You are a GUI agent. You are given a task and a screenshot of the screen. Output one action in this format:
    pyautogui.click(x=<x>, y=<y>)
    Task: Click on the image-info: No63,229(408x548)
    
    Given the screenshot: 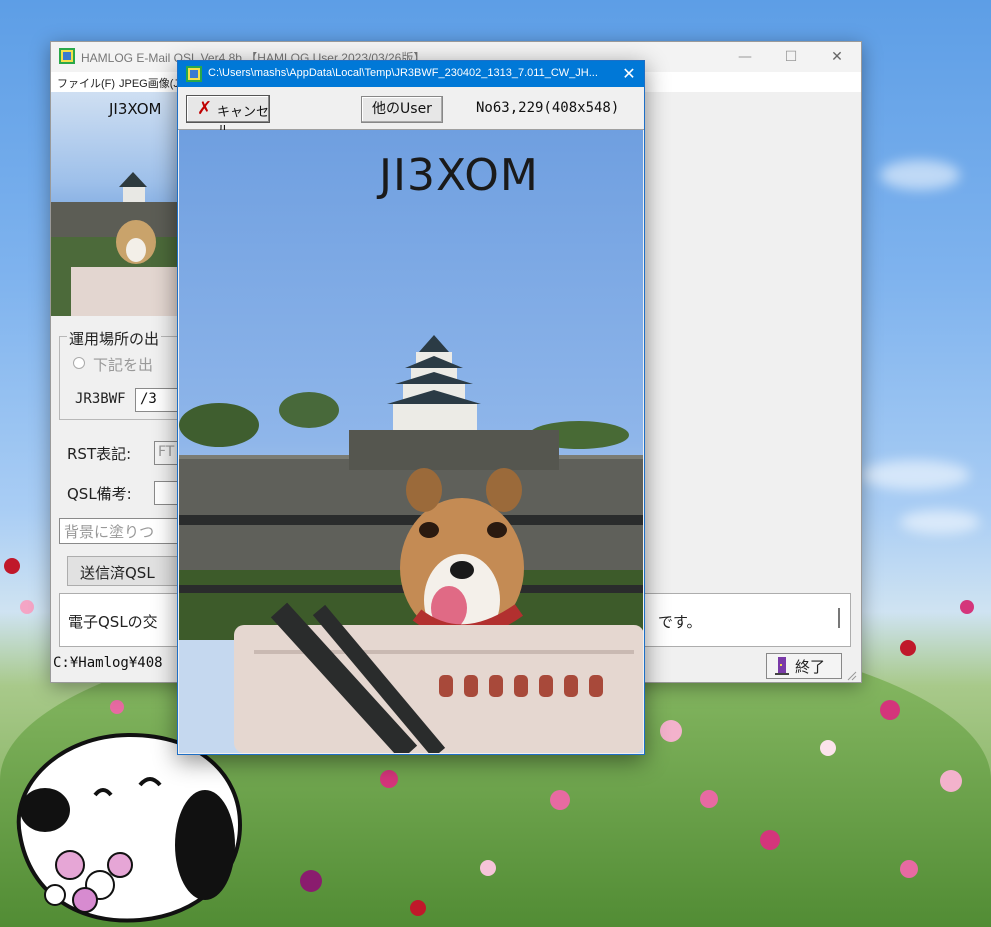 What is the action you would take?
    pyautogui.click(x=548, y=108)
    